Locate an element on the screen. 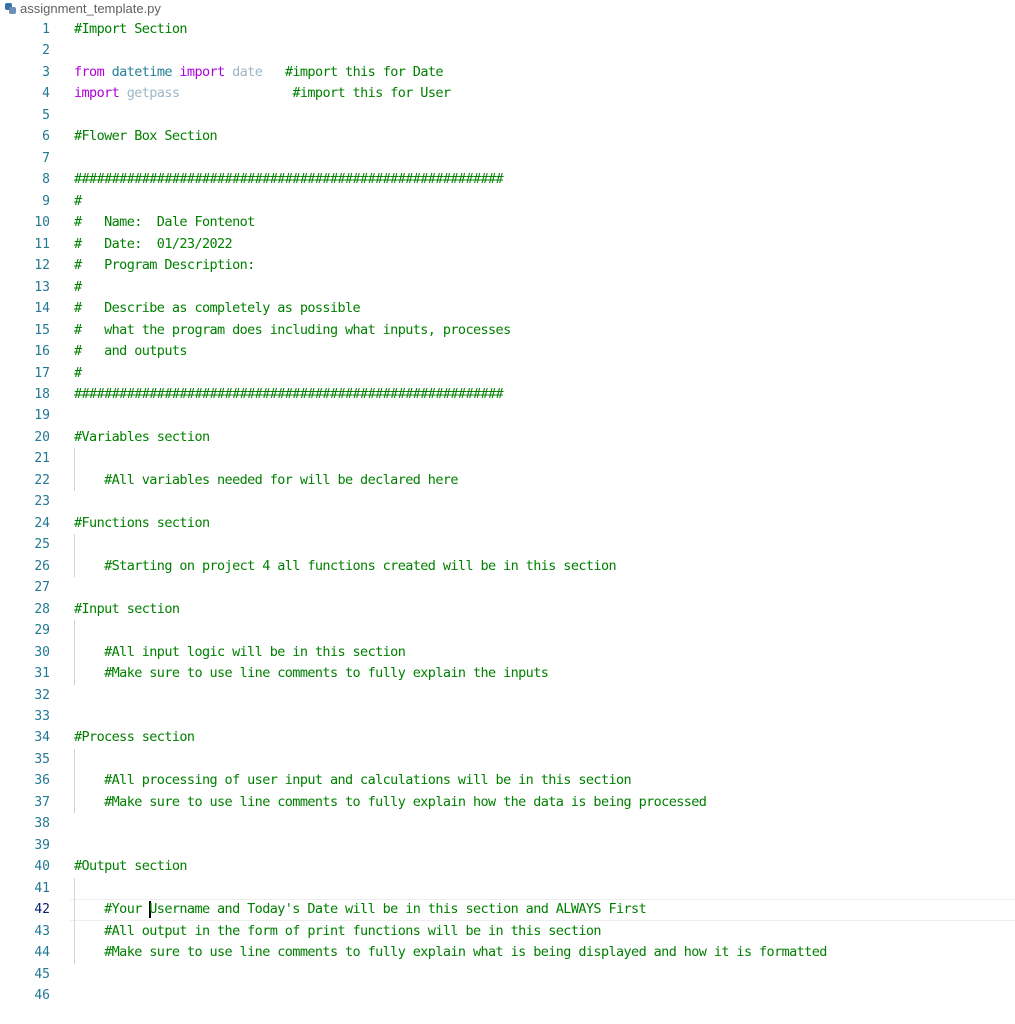 This screenshot has width=1015, height=1024. code-line: 9 # is located at coordinates (507, 201).